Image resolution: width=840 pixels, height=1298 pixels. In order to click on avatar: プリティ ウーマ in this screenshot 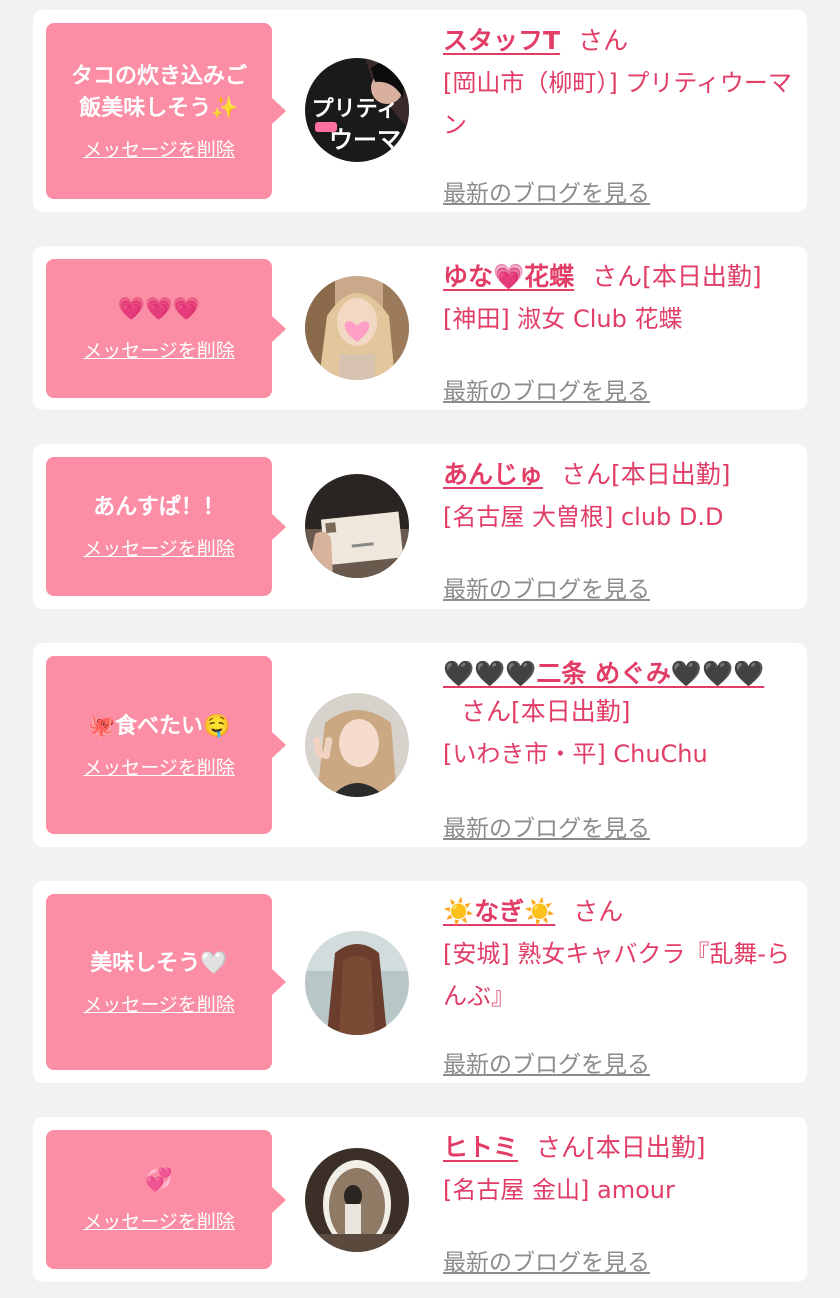, I will do `click(357, 110)`.